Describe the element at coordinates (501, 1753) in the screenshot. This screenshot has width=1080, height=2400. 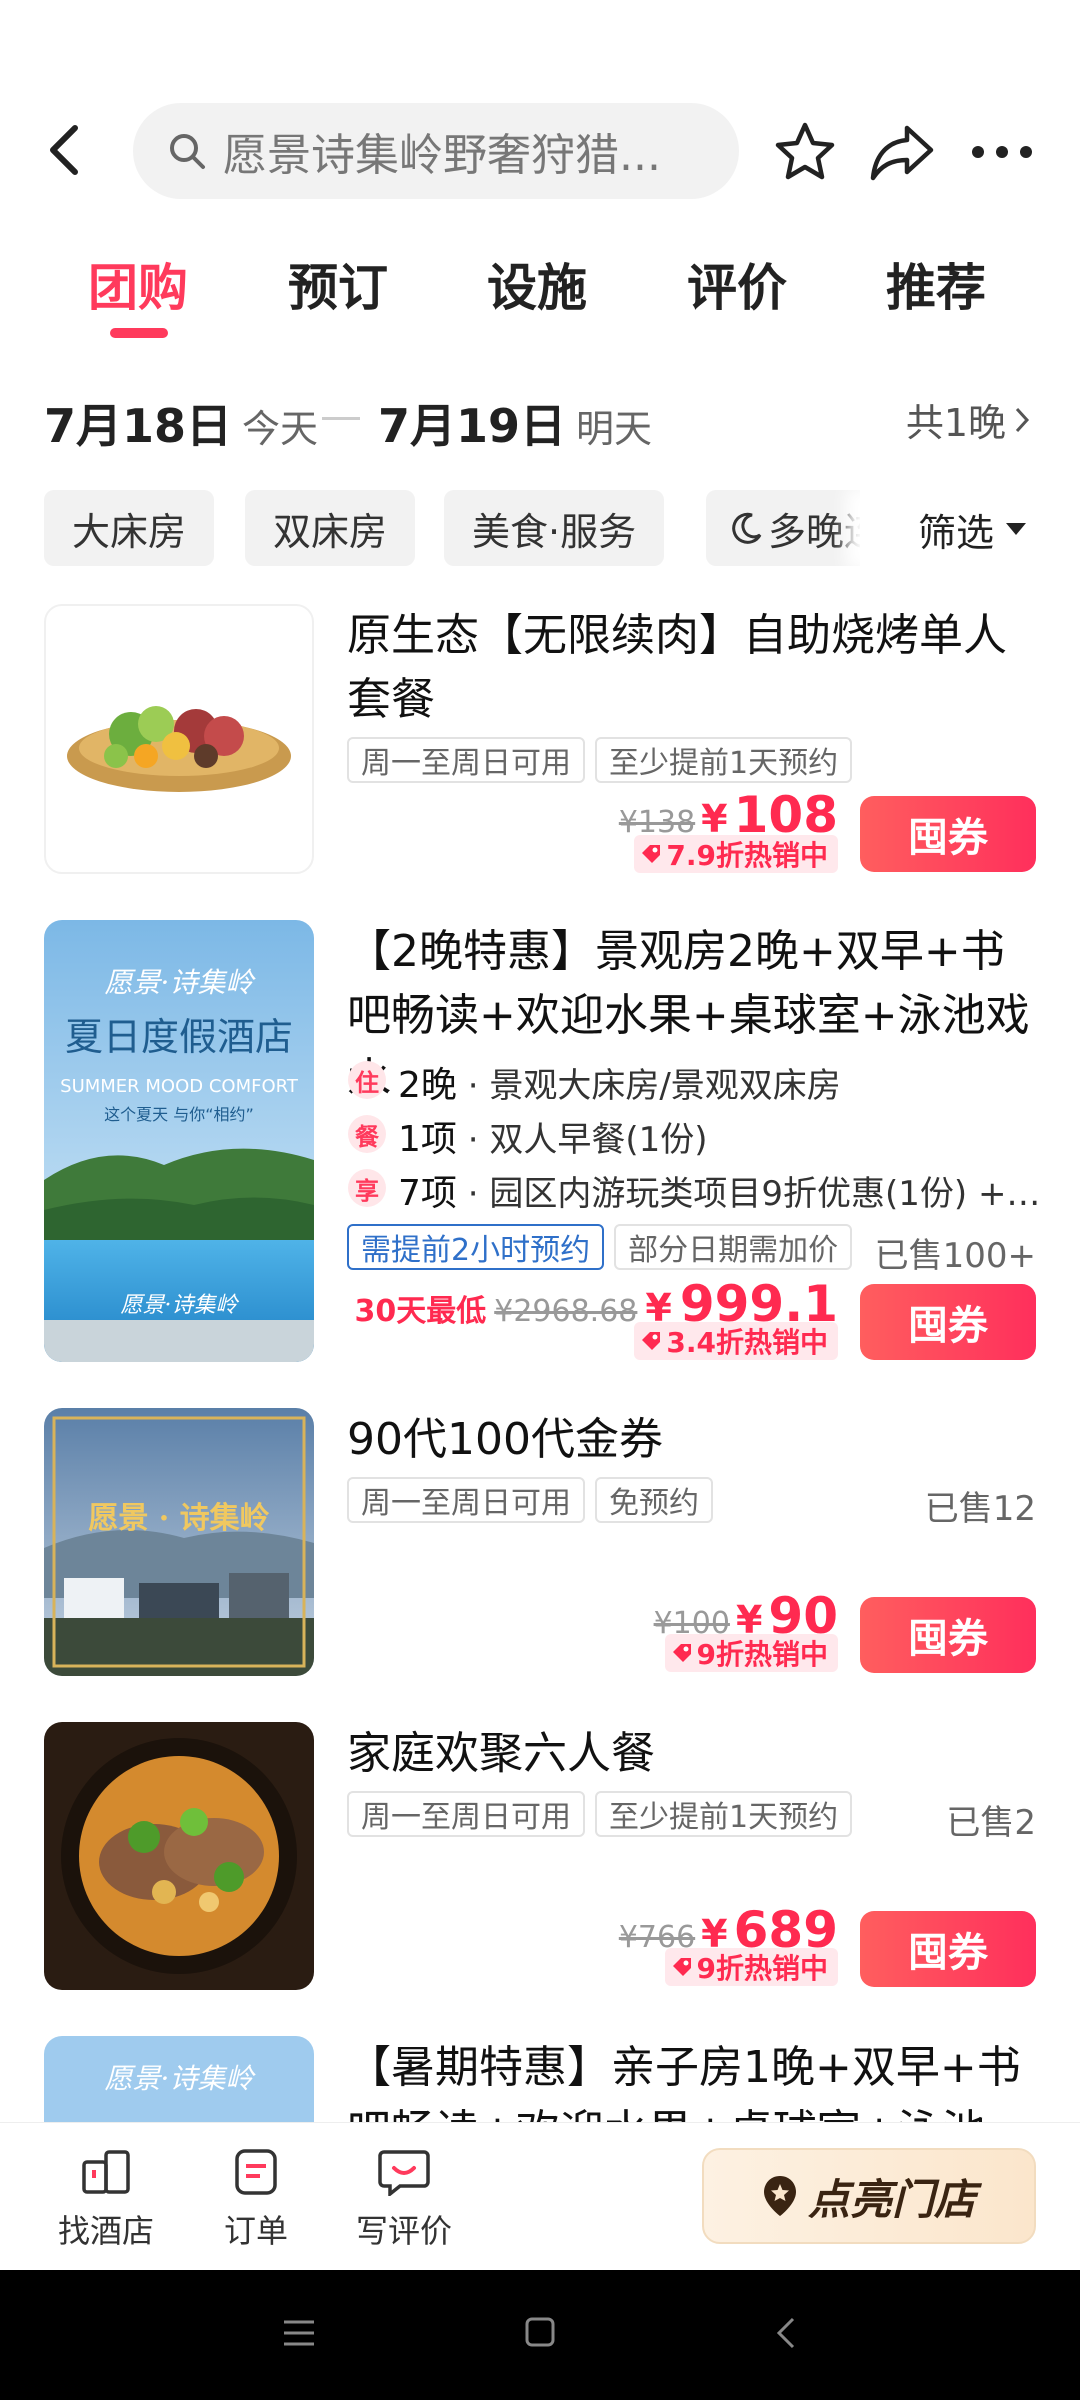
I see `item-title: 家庭欢聚六人餐` at that location.